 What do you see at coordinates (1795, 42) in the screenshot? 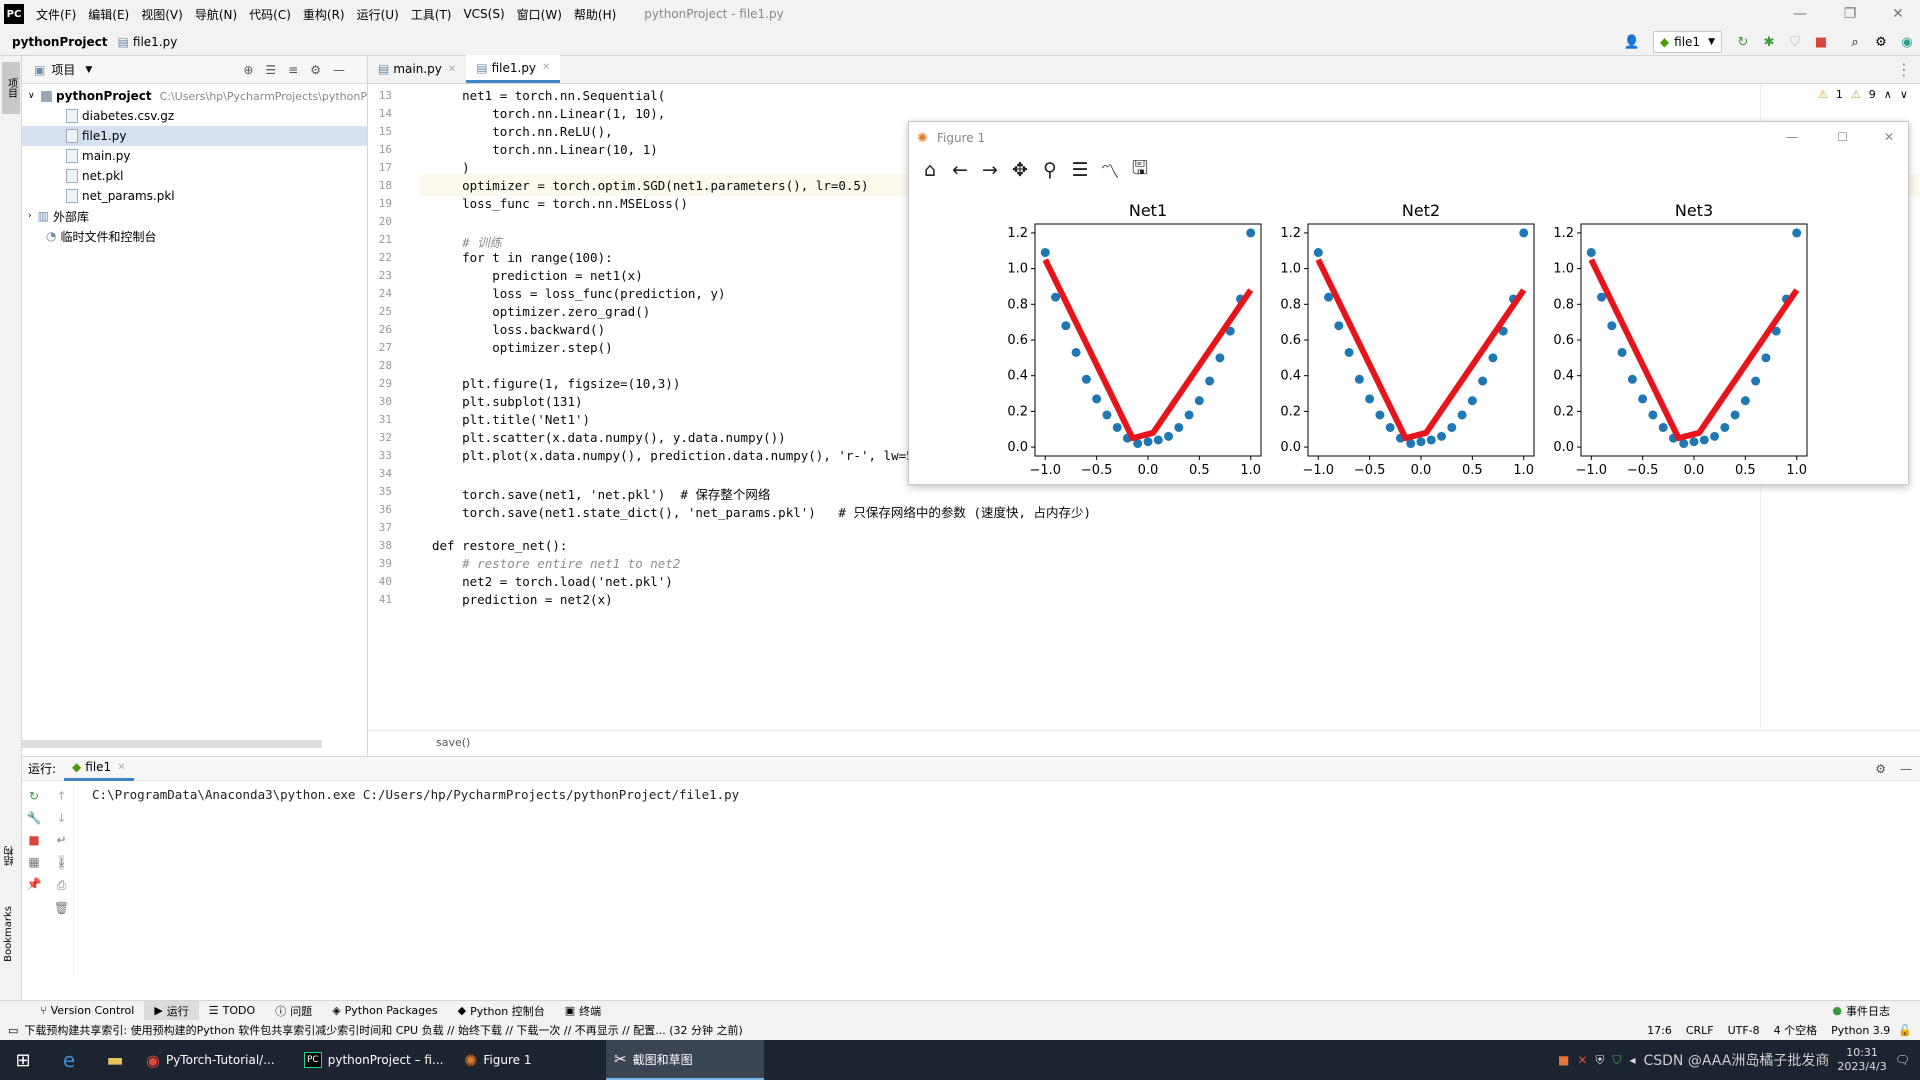
I see `coverage-icon: ⛉` at bounding box center [1795, 42].